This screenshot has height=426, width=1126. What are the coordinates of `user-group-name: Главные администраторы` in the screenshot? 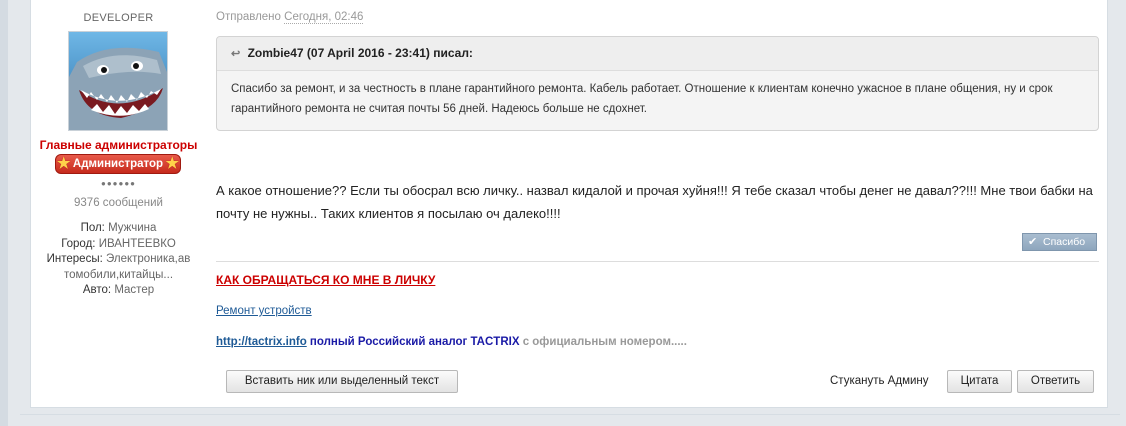 It's located at (118, 145).